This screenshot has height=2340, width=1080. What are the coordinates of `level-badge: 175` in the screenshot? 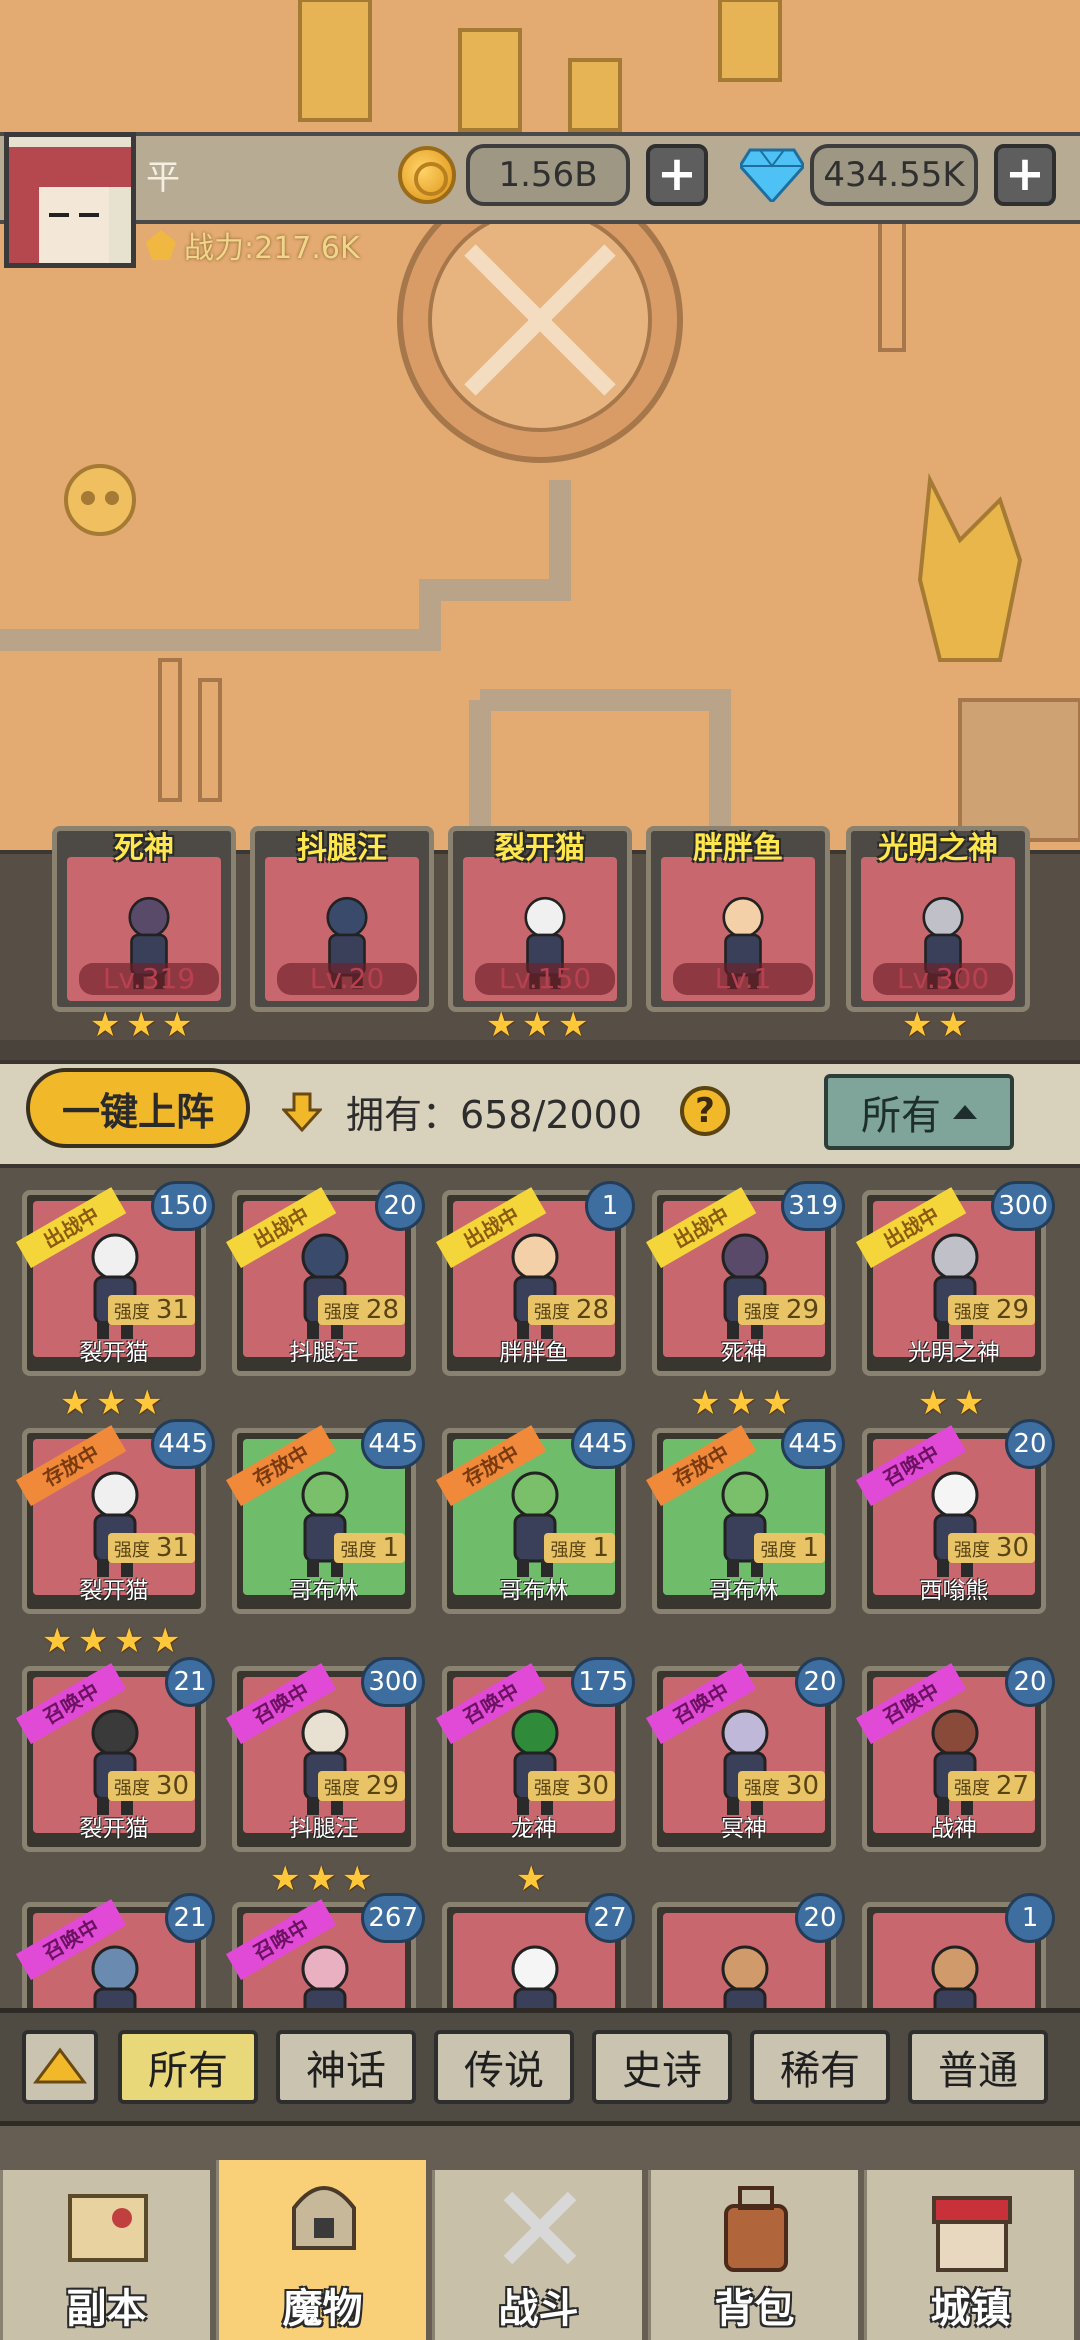 It's located at (603, 1682).